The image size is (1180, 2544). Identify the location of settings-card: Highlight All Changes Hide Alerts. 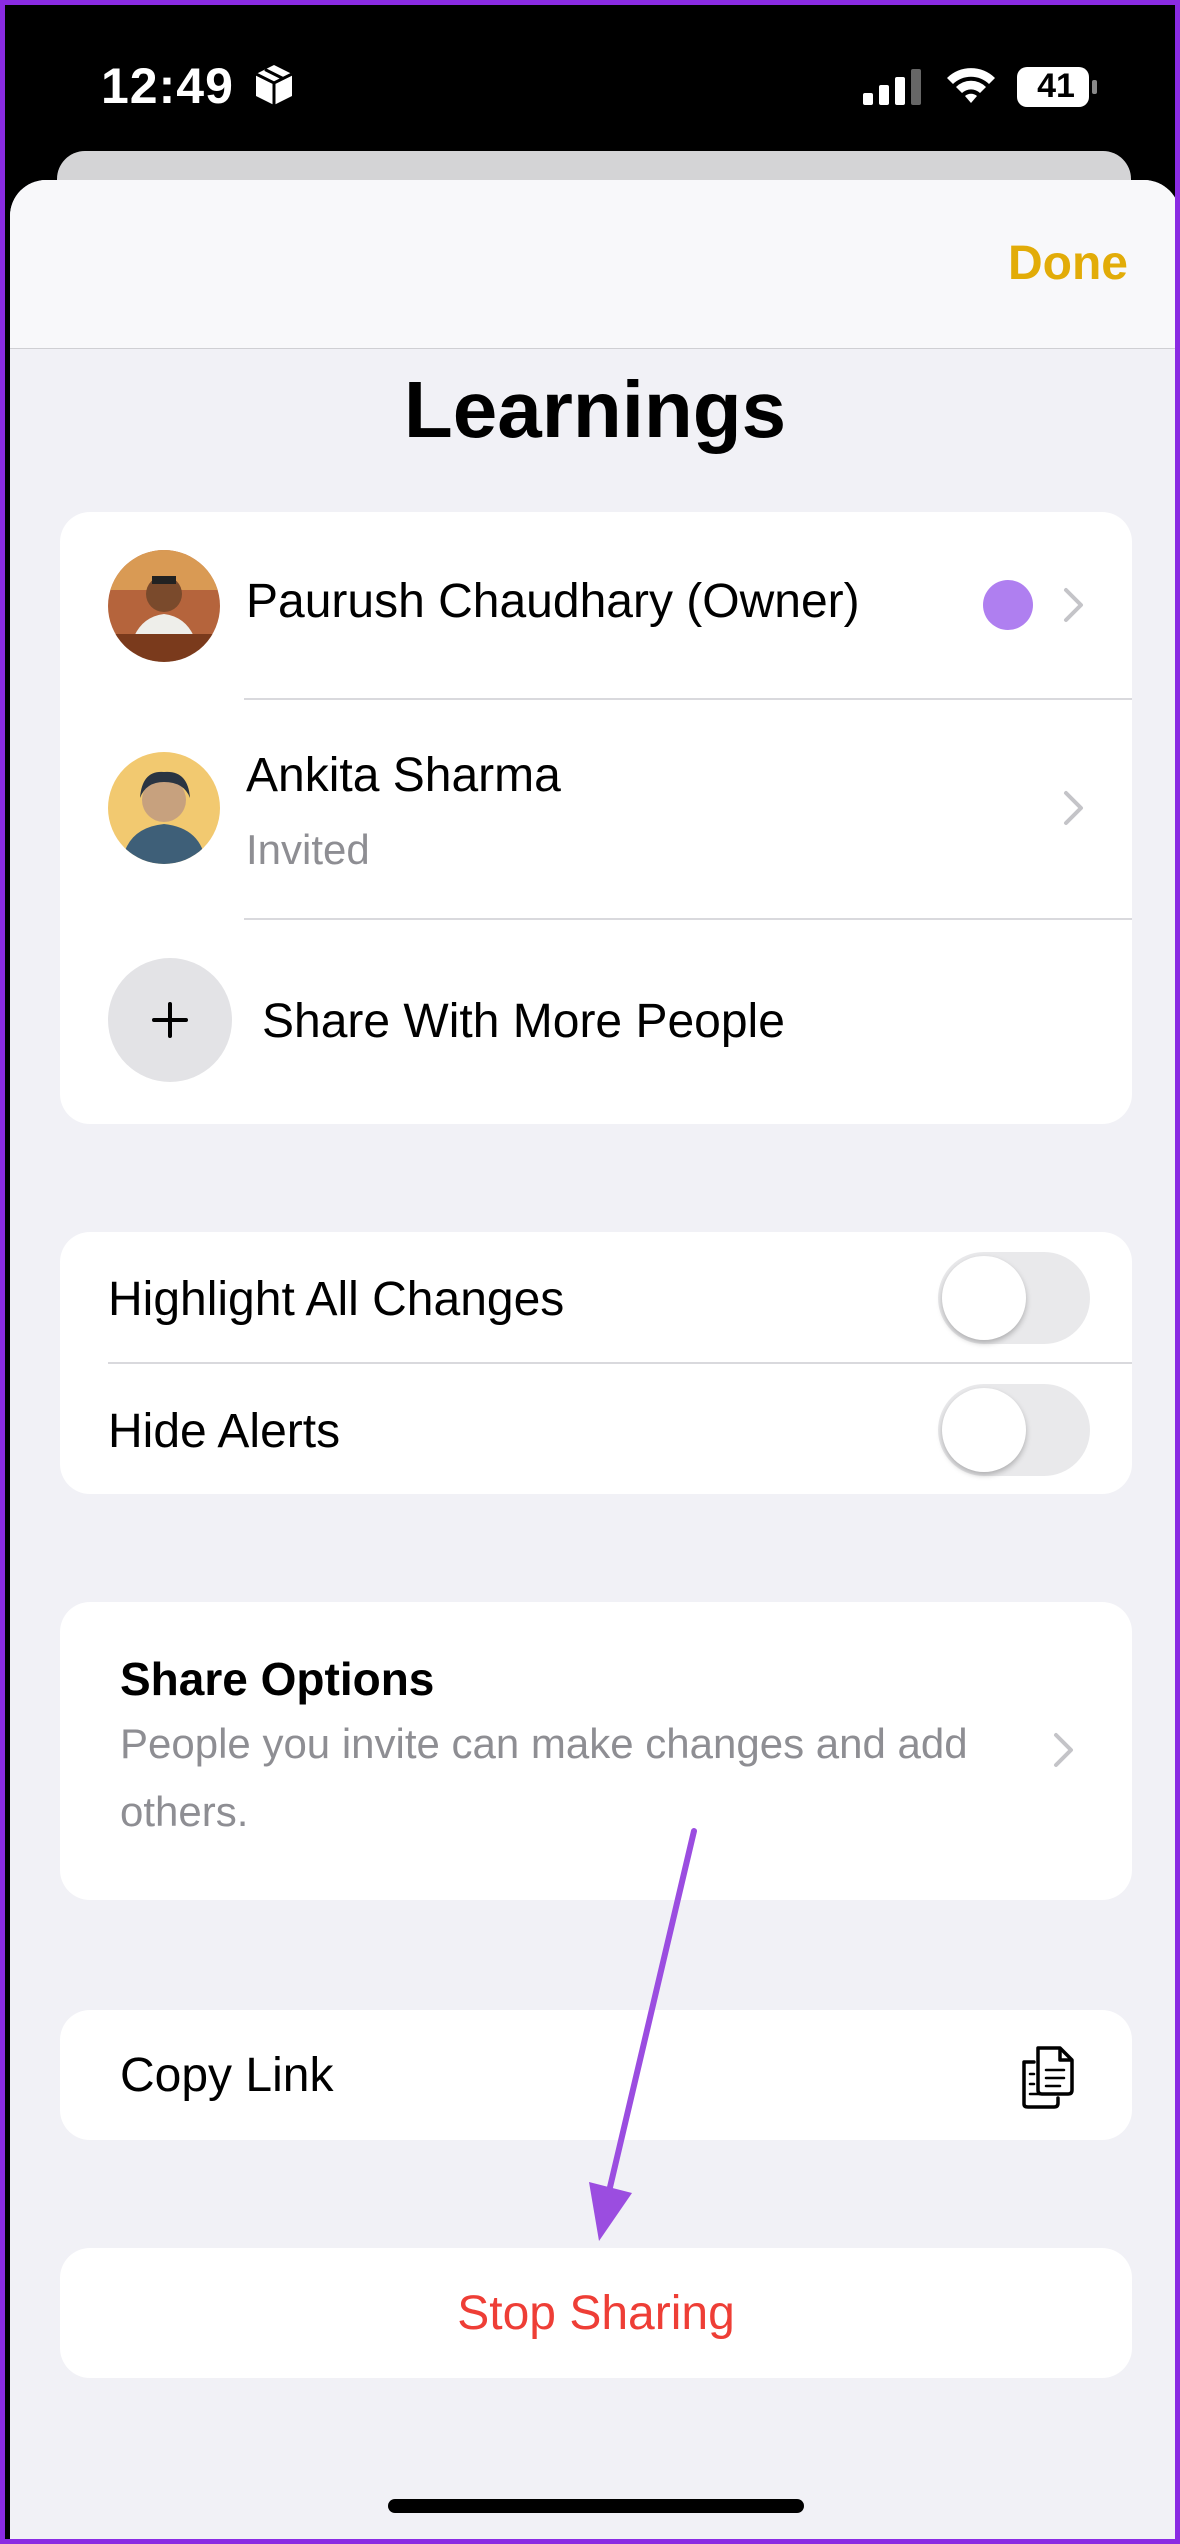
(596, 1363).